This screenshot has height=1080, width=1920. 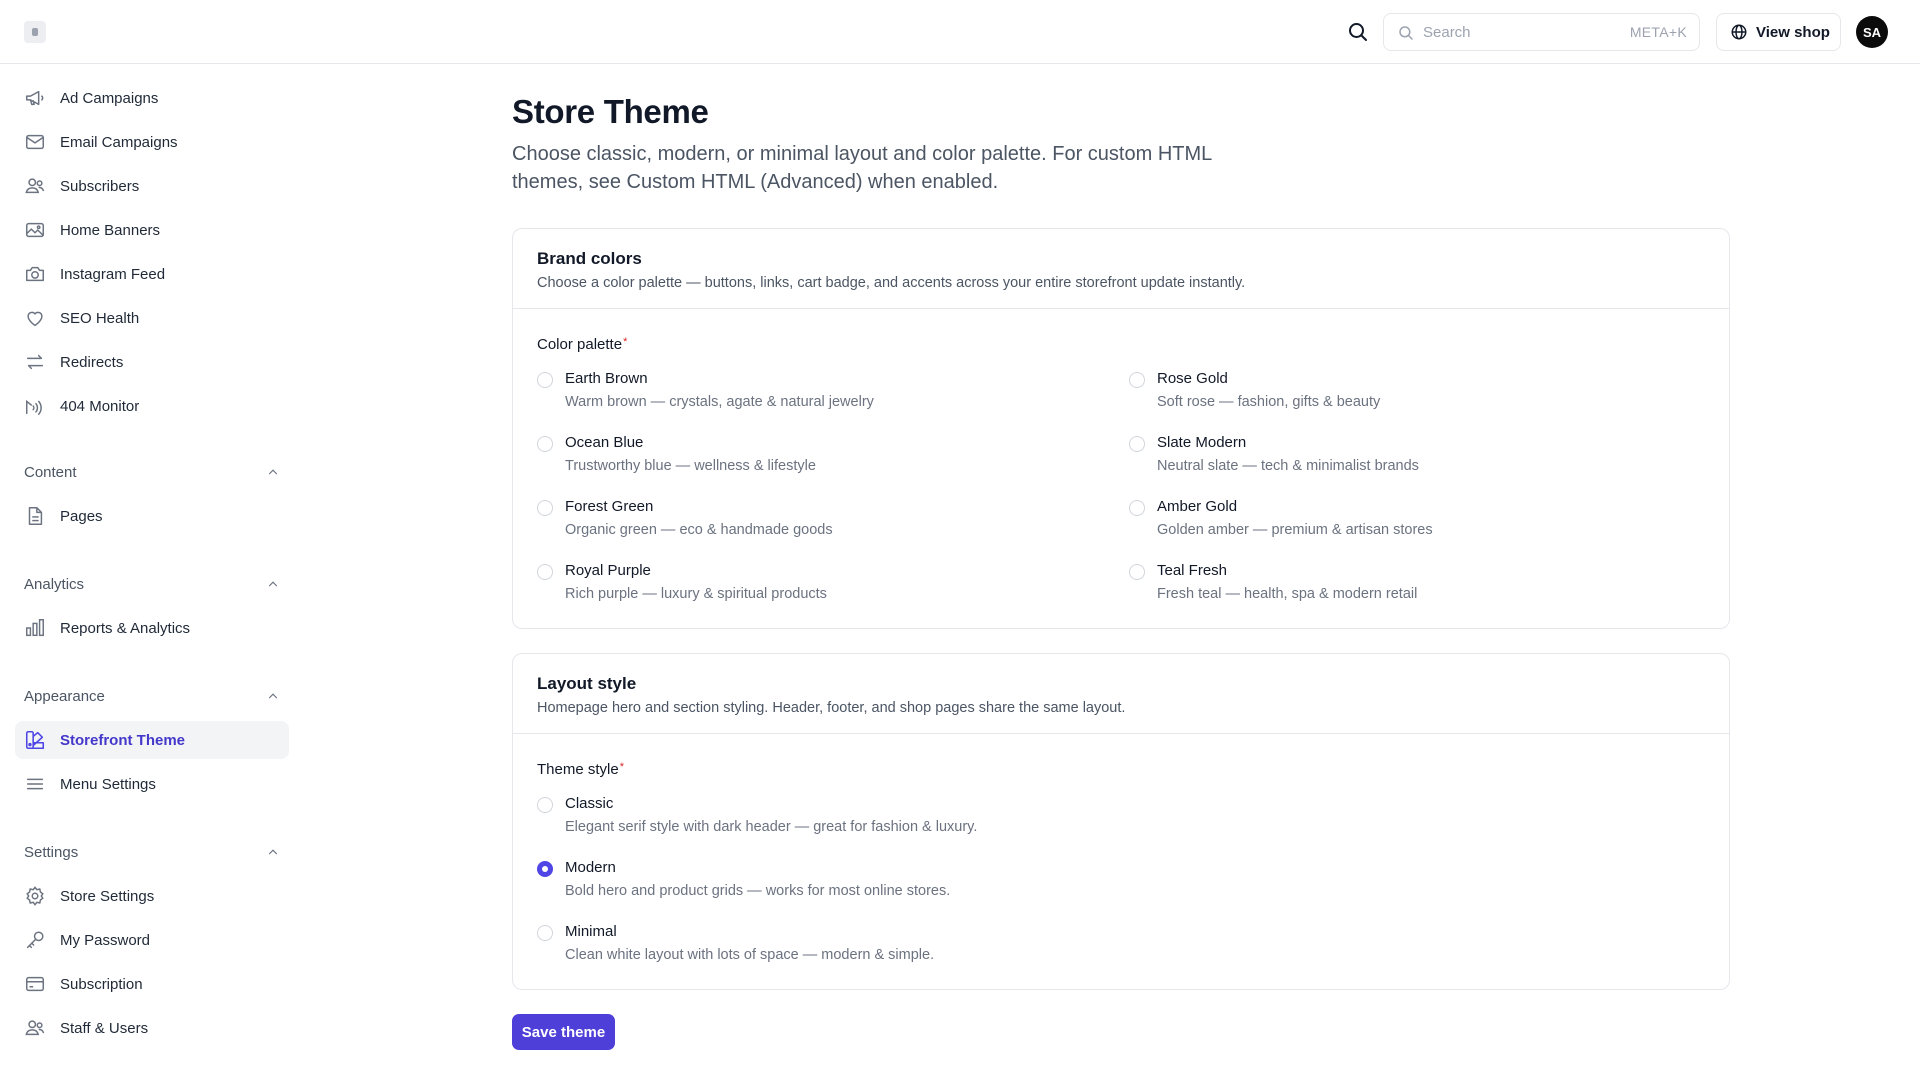 I want to click on section-label: Content, so click(x=50, y=472).